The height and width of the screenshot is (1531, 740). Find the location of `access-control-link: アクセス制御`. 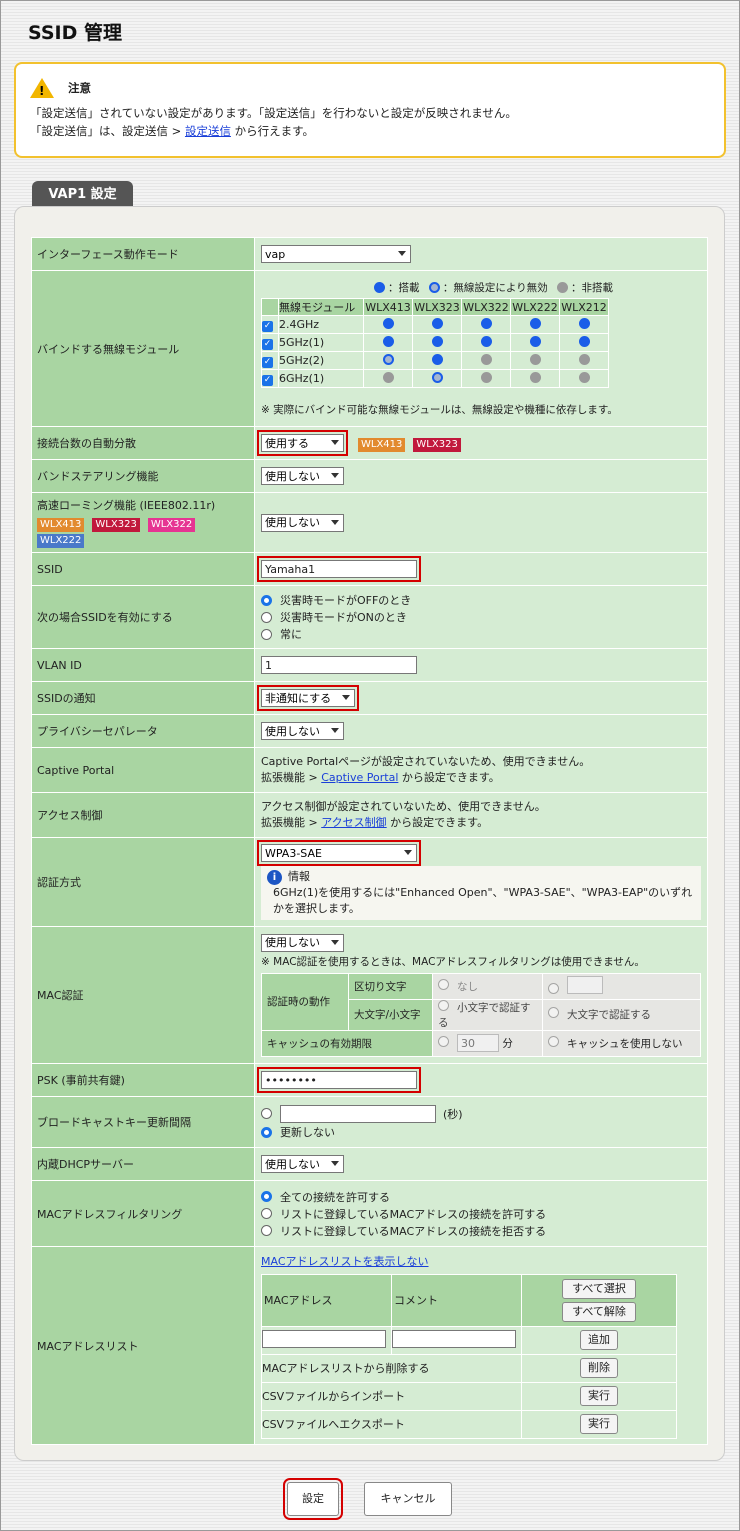

access-control-link: アクセス制御 is located at coordinates (353, 822).